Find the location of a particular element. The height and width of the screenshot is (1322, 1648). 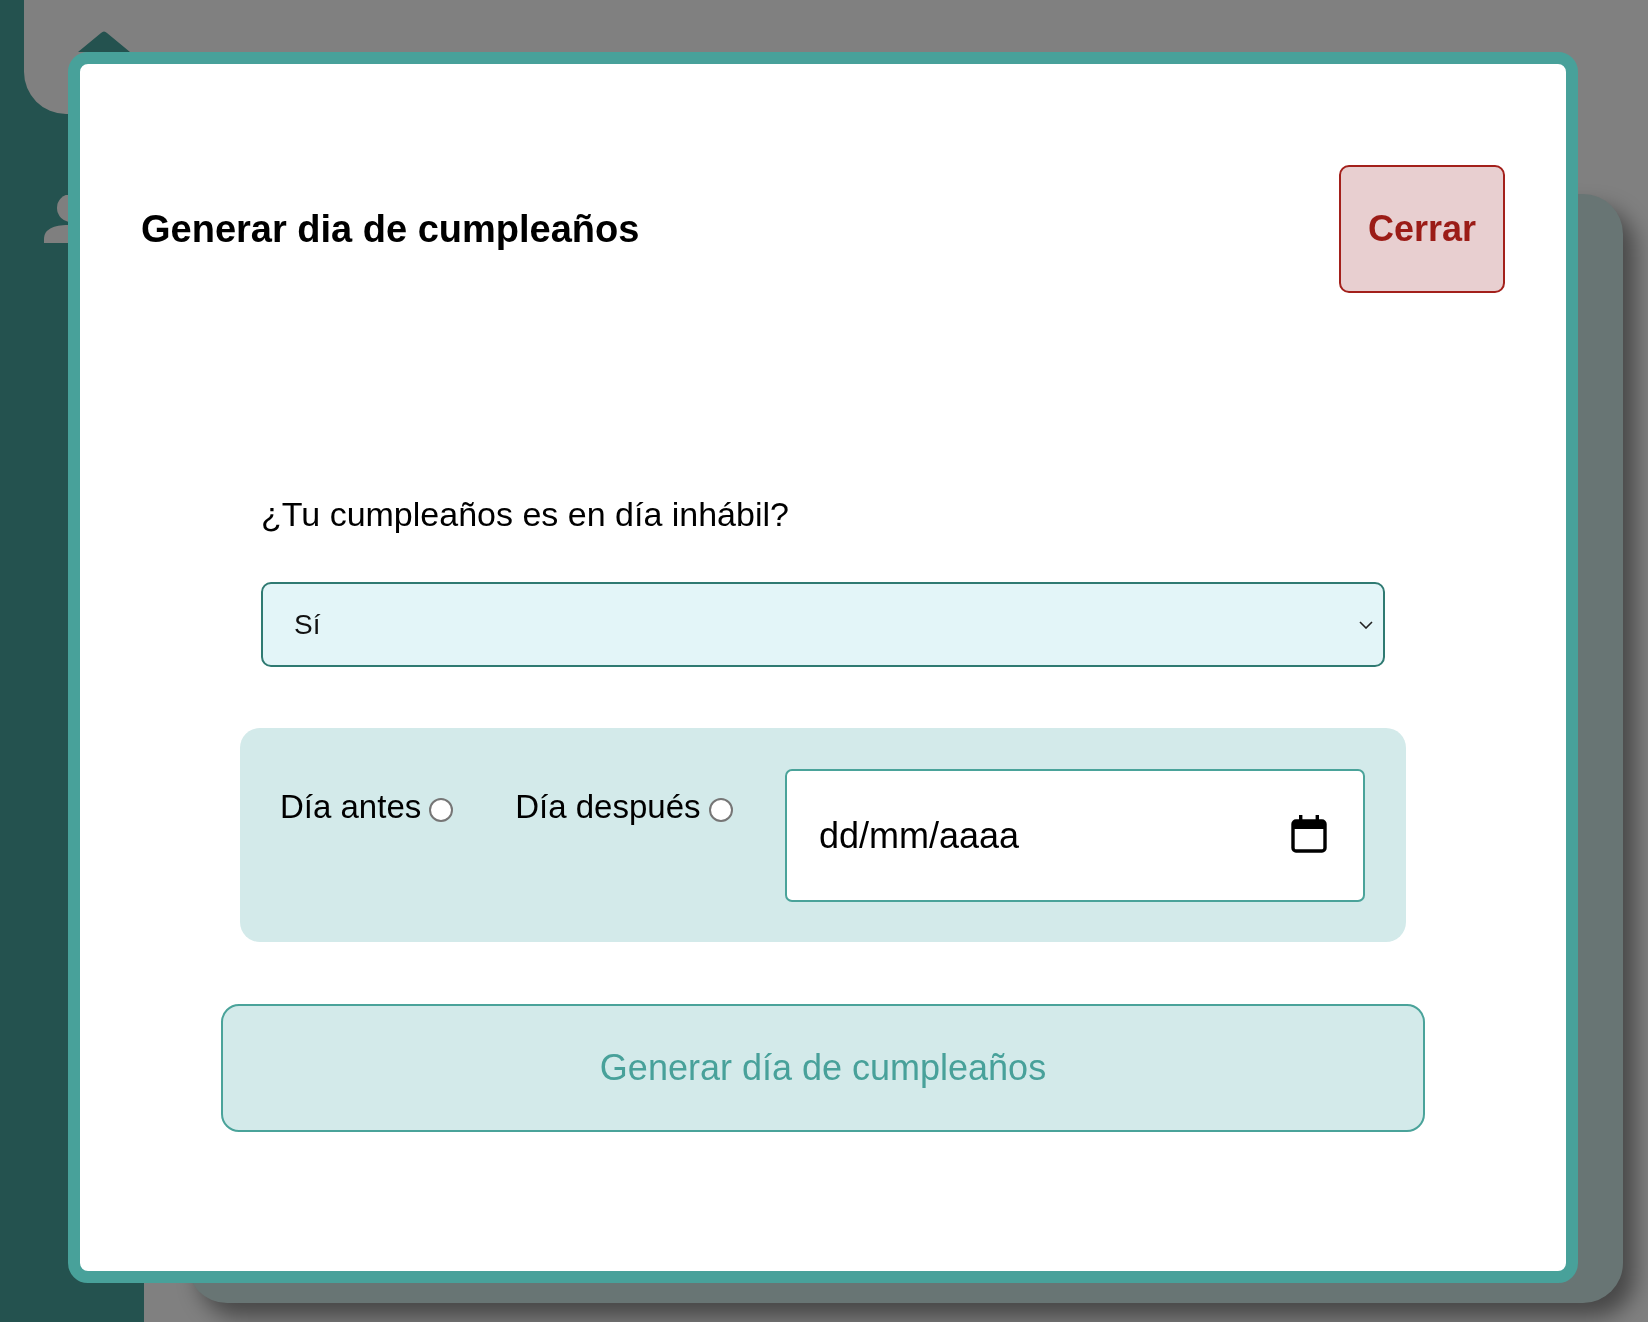

modal-title: Generar dia de cumpleaños is located at coordinates (390, 229).